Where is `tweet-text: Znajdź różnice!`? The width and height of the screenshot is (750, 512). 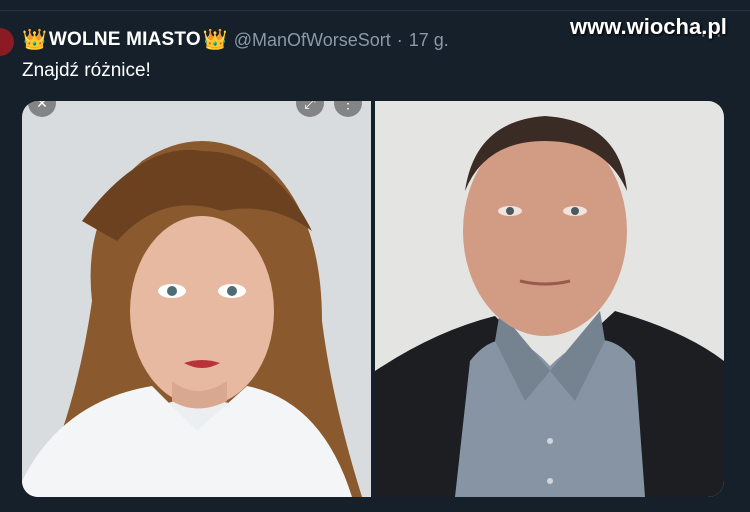
tweet-text: Znajdź różnice! is located at coordinates (86, 70).